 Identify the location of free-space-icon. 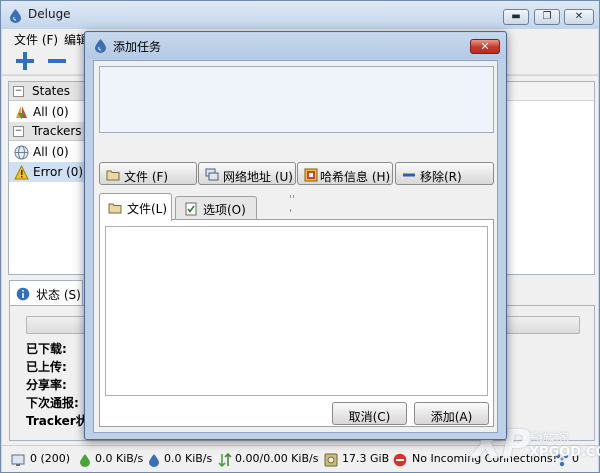
(331, 460).